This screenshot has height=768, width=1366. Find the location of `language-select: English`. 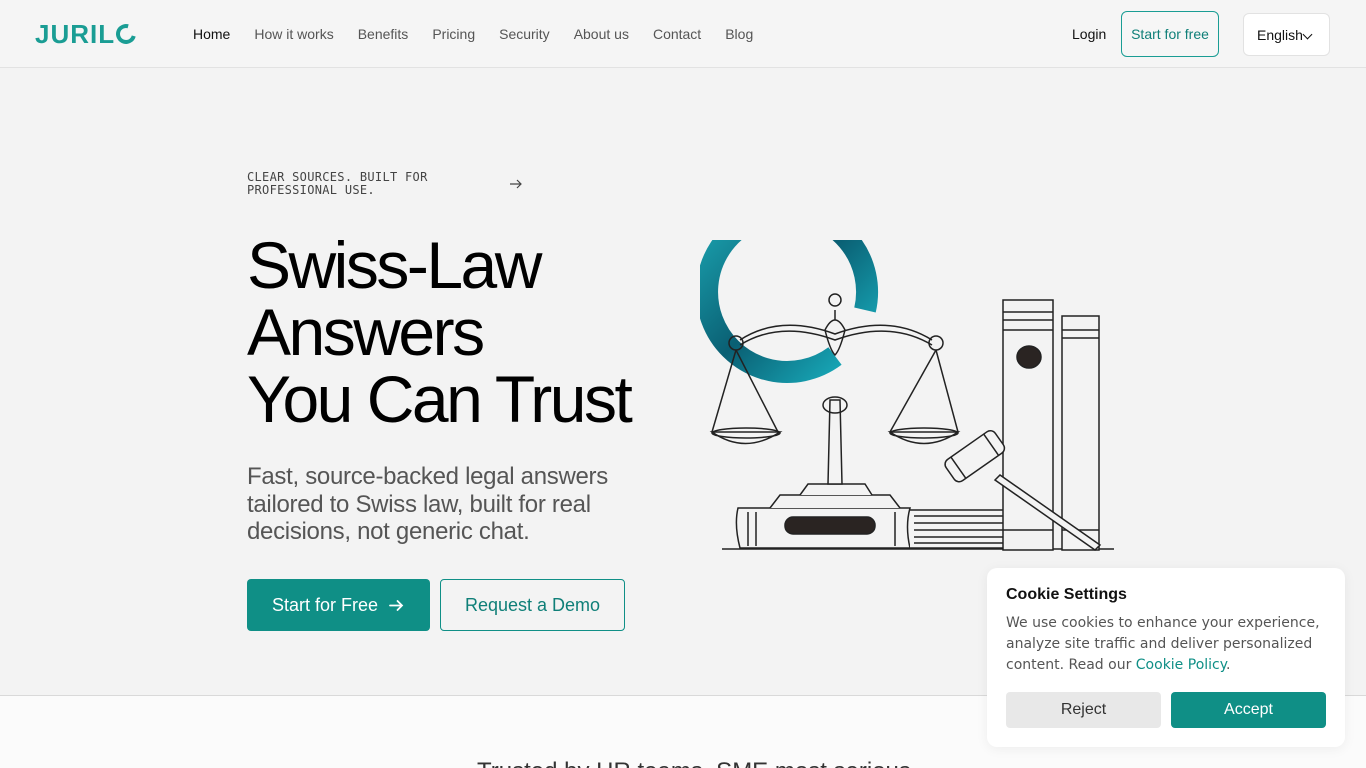

language-select: English is located at coordinates (1286, 34).